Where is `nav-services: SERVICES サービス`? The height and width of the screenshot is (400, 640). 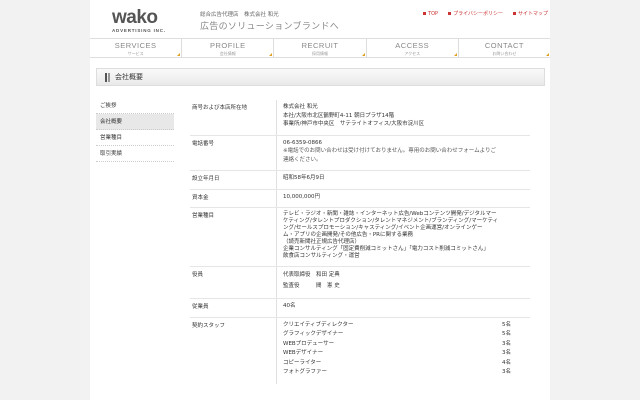 nav-services: SERVICES サービス is located at coordinates (136, 48).